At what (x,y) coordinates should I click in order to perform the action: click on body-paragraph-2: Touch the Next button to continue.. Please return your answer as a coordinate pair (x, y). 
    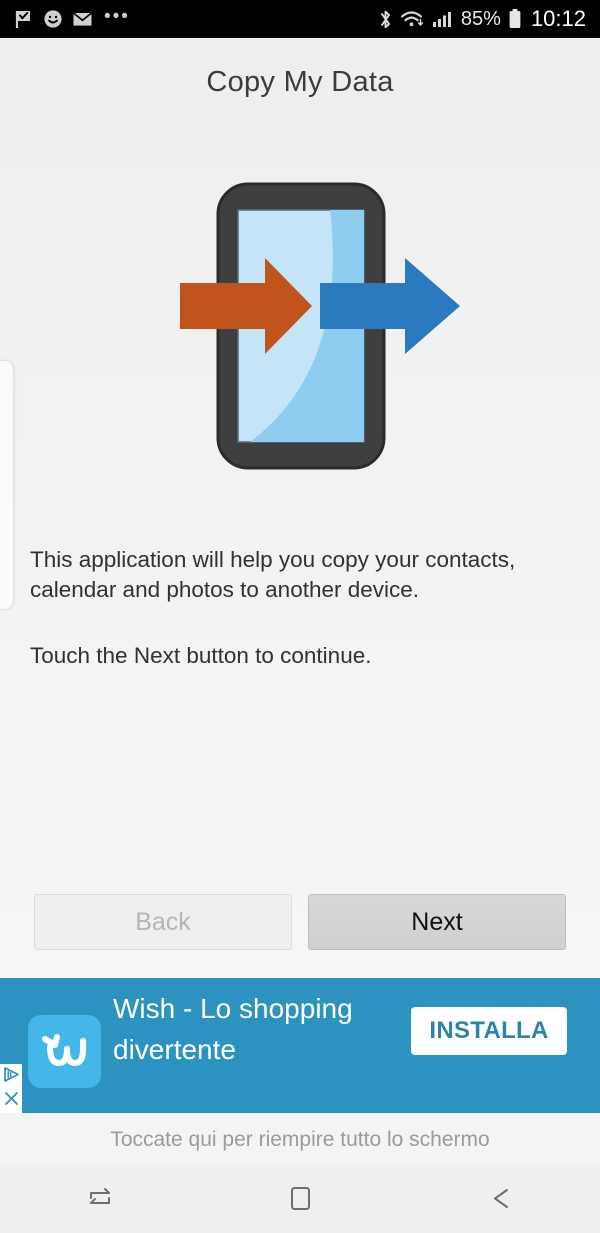
    Looking at the image, I should click on (201, 655).